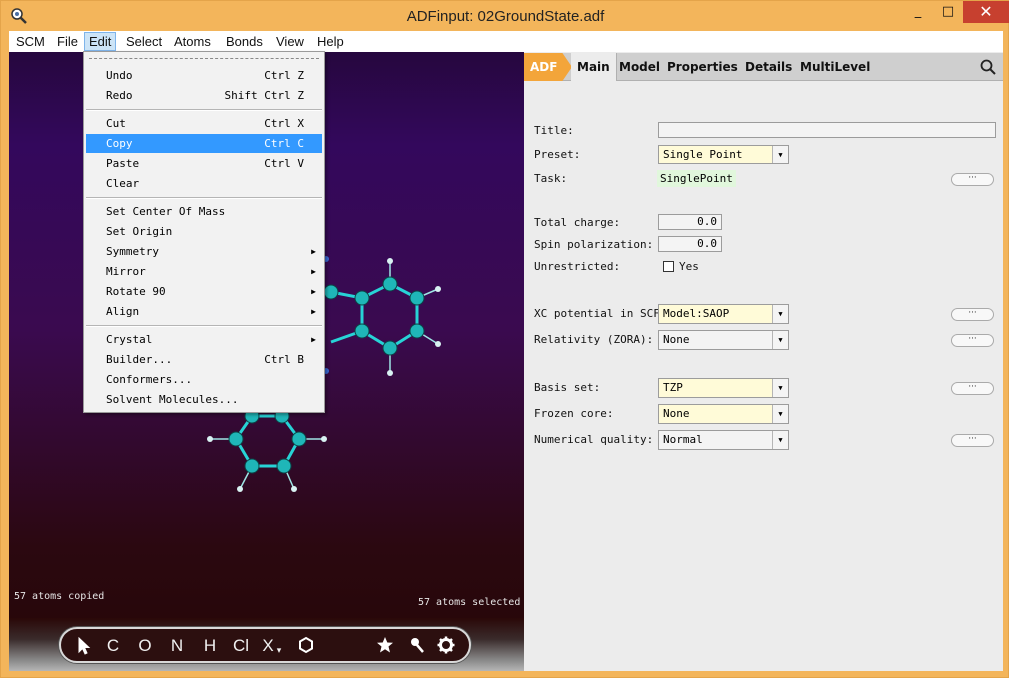 This screenshot has height=678, width=1009. Describe the element at coordinates (577, 266) in the screenshot. I see `unrestricted-label: Unrestricted:` at that location.